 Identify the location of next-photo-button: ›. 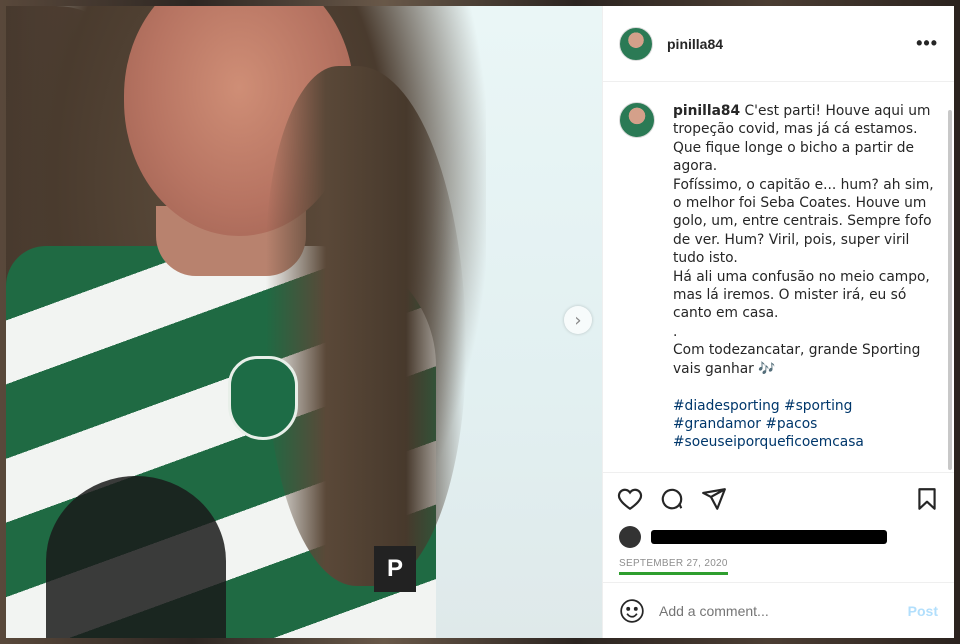
(578, 320).